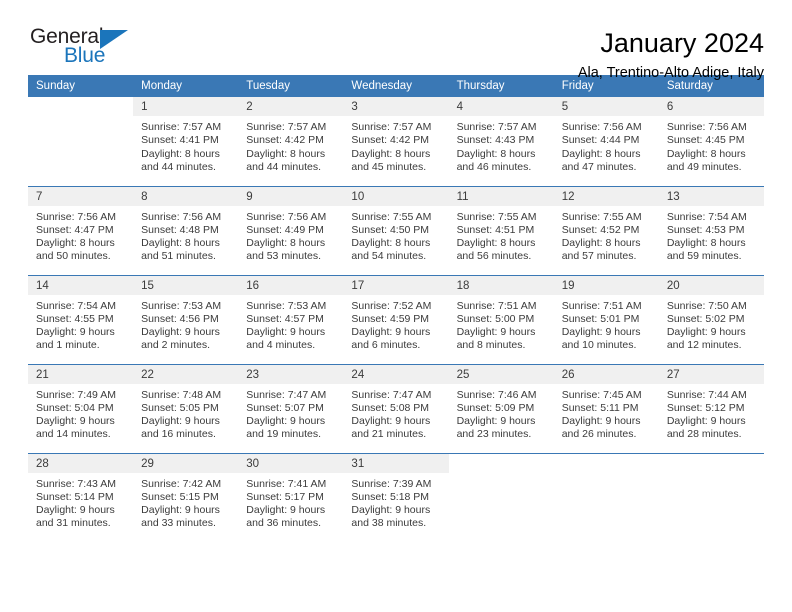  Describe the element at coordinates (495, 140) in the screenshot. I see `sunset-text: Sunset: 4:43 PM` at that location.